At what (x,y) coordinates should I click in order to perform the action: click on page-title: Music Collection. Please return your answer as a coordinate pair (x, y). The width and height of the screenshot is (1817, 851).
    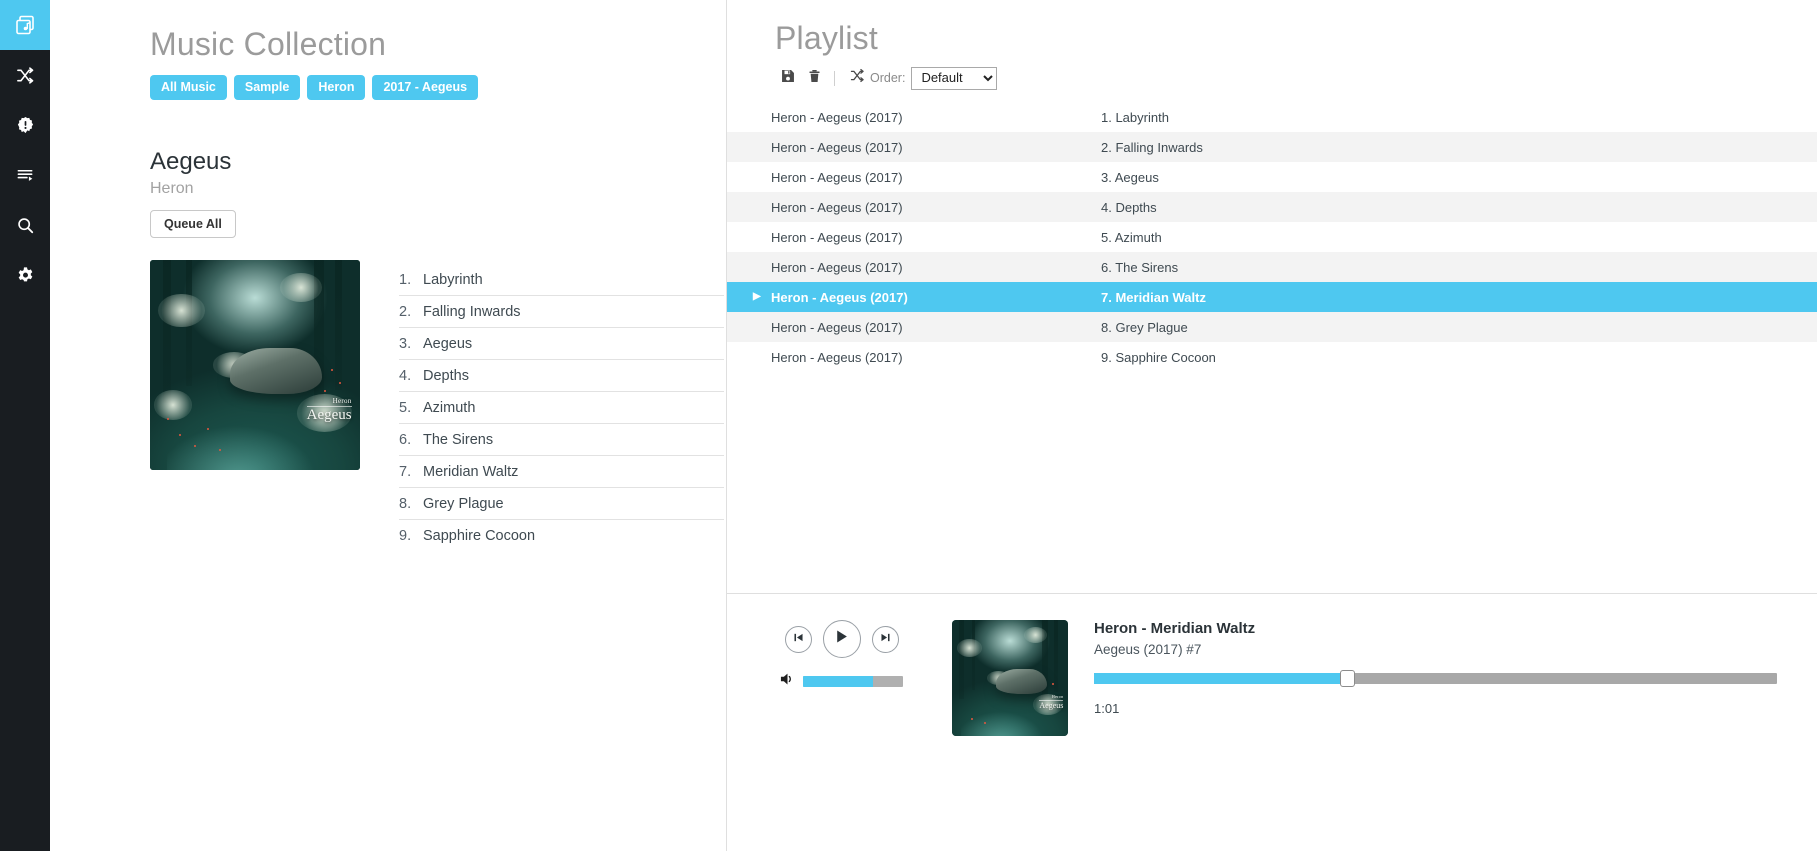
    Looking at the image, I should click on (268, 44).